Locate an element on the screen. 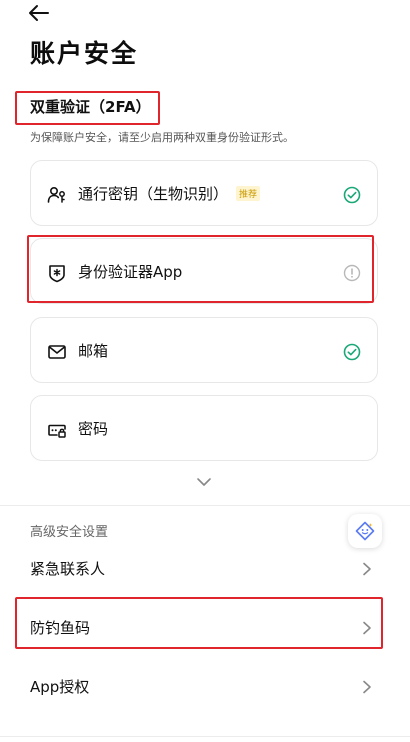 The image size is (410, 742). assistant-bot-icon is located at coordinates (365, 531).